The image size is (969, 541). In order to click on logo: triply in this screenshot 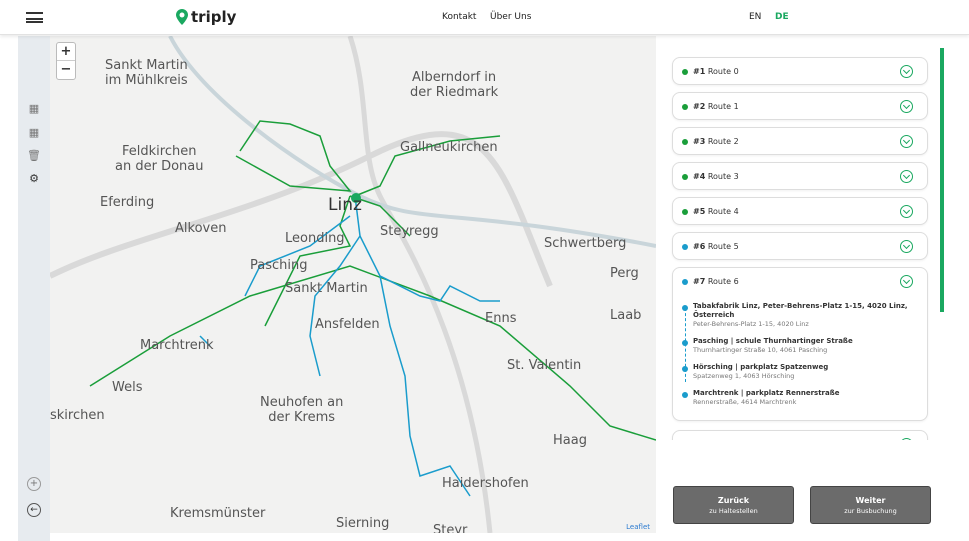, I will do `click(206, 17)`.